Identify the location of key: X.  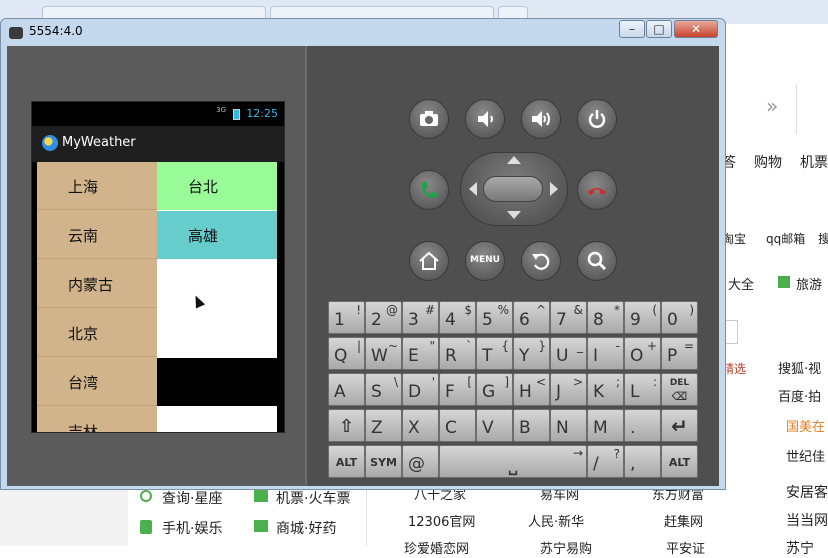
(420, 425).